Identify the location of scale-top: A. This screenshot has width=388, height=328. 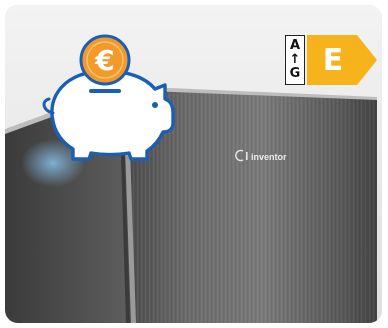
(295, 45).